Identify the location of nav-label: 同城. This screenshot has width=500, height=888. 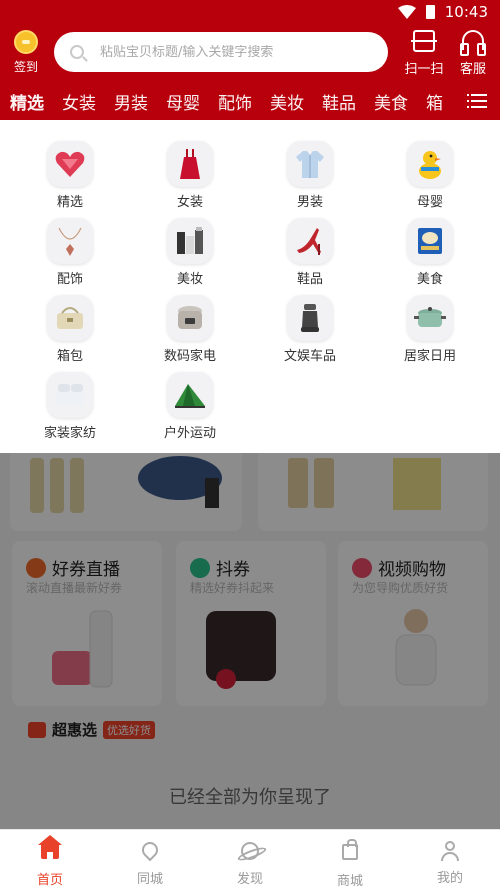
(149, 879).